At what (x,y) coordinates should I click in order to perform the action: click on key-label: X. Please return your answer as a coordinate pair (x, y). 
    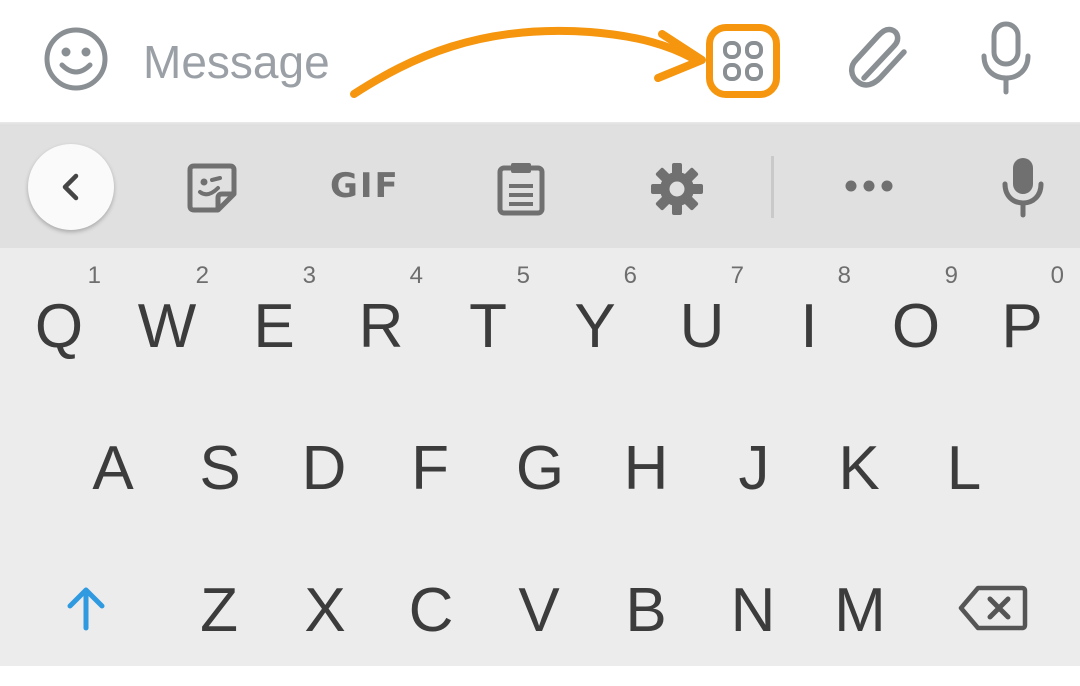
    Looking at the image, I should click on (325, 610).